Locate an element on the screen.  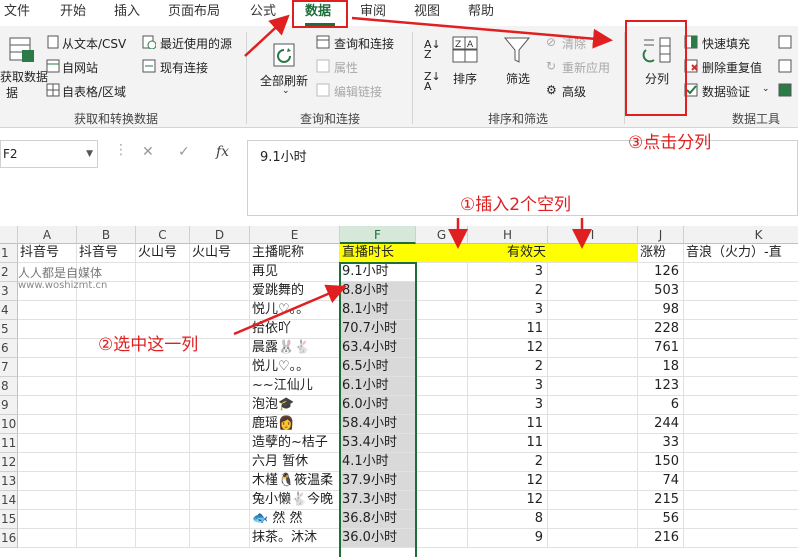
arrow-to-data-tab is located at coordinates (267, 35).